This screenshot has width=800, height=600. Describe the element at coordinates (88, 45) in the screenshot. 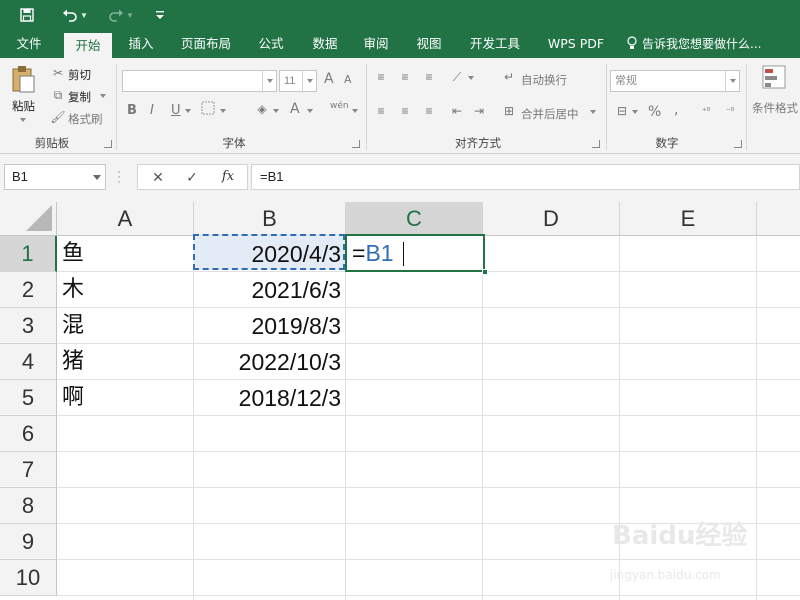

I see `tab-home: 开始` at that location.